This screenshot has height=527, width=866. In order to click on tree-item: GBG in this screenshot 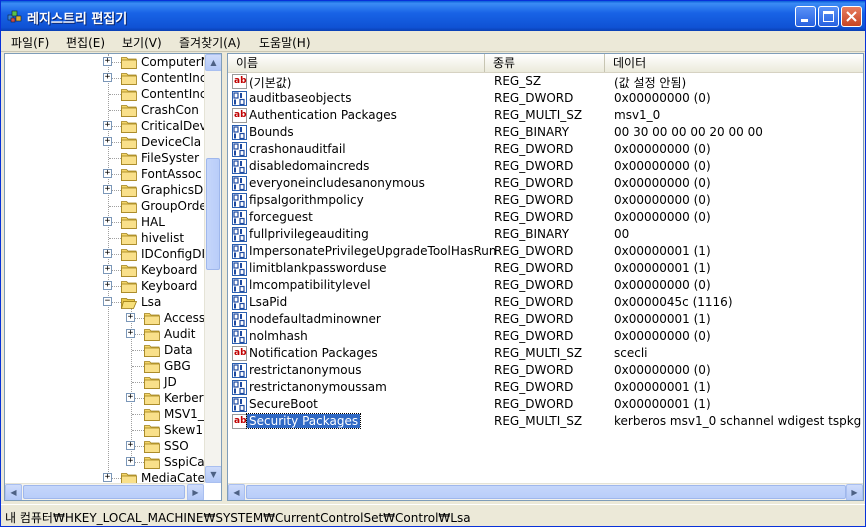, I will do `click(105, 366)`.